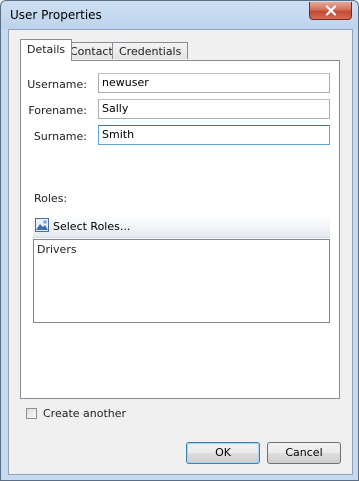 Image resolution: width=359 pixels, height=481 pixels. What do you see at coordinates (214, 109) in the screenshot?
I see `forename-input: Sally` at bounding box center [214, 109].